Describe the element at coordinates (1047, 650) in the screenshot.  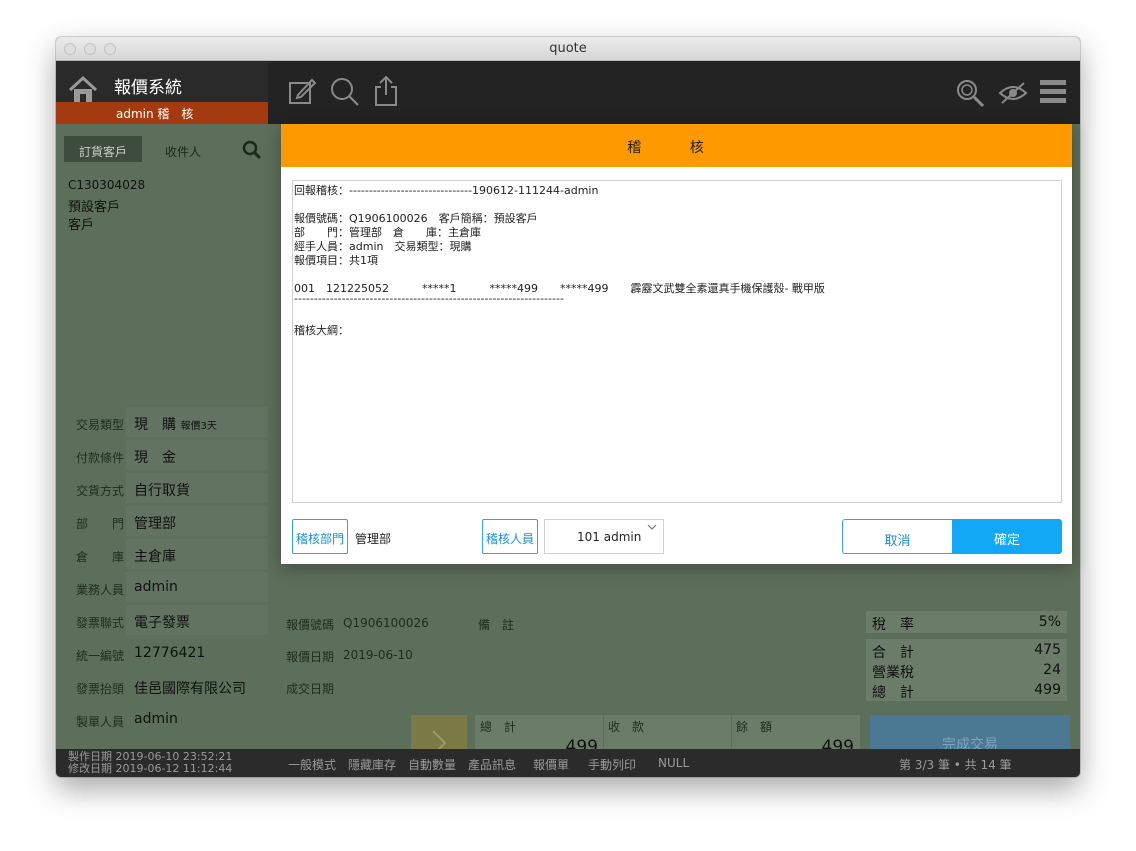
I see `subtotal: 475` at that location.